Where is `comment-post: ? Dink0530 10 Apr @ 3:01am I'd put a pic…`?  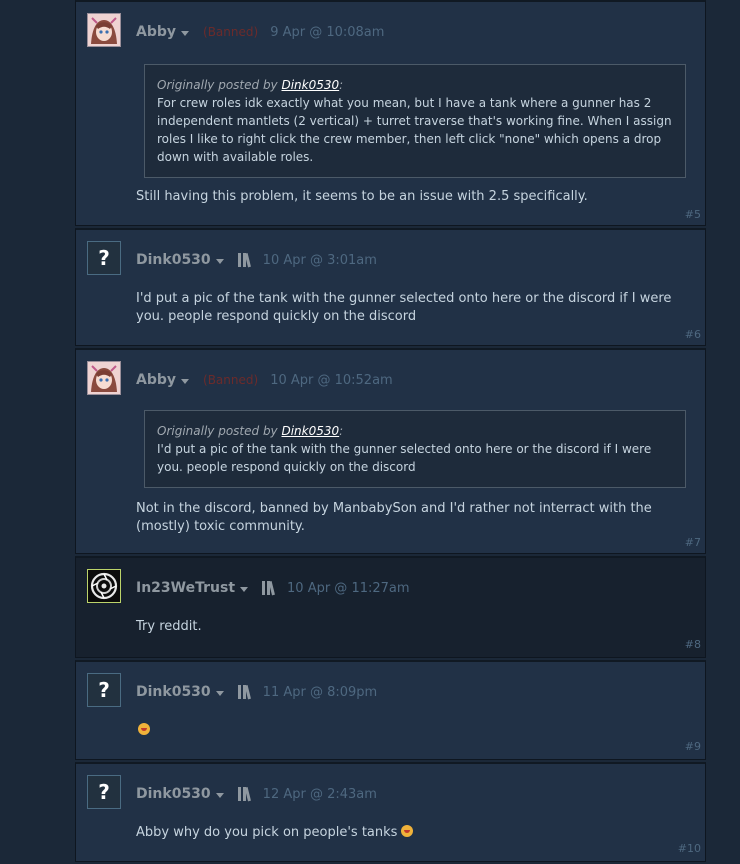 comment-post: ? Dink0530 10 Apr @ 3:01am I'd put a pic… is located at coordinates (390, 287).